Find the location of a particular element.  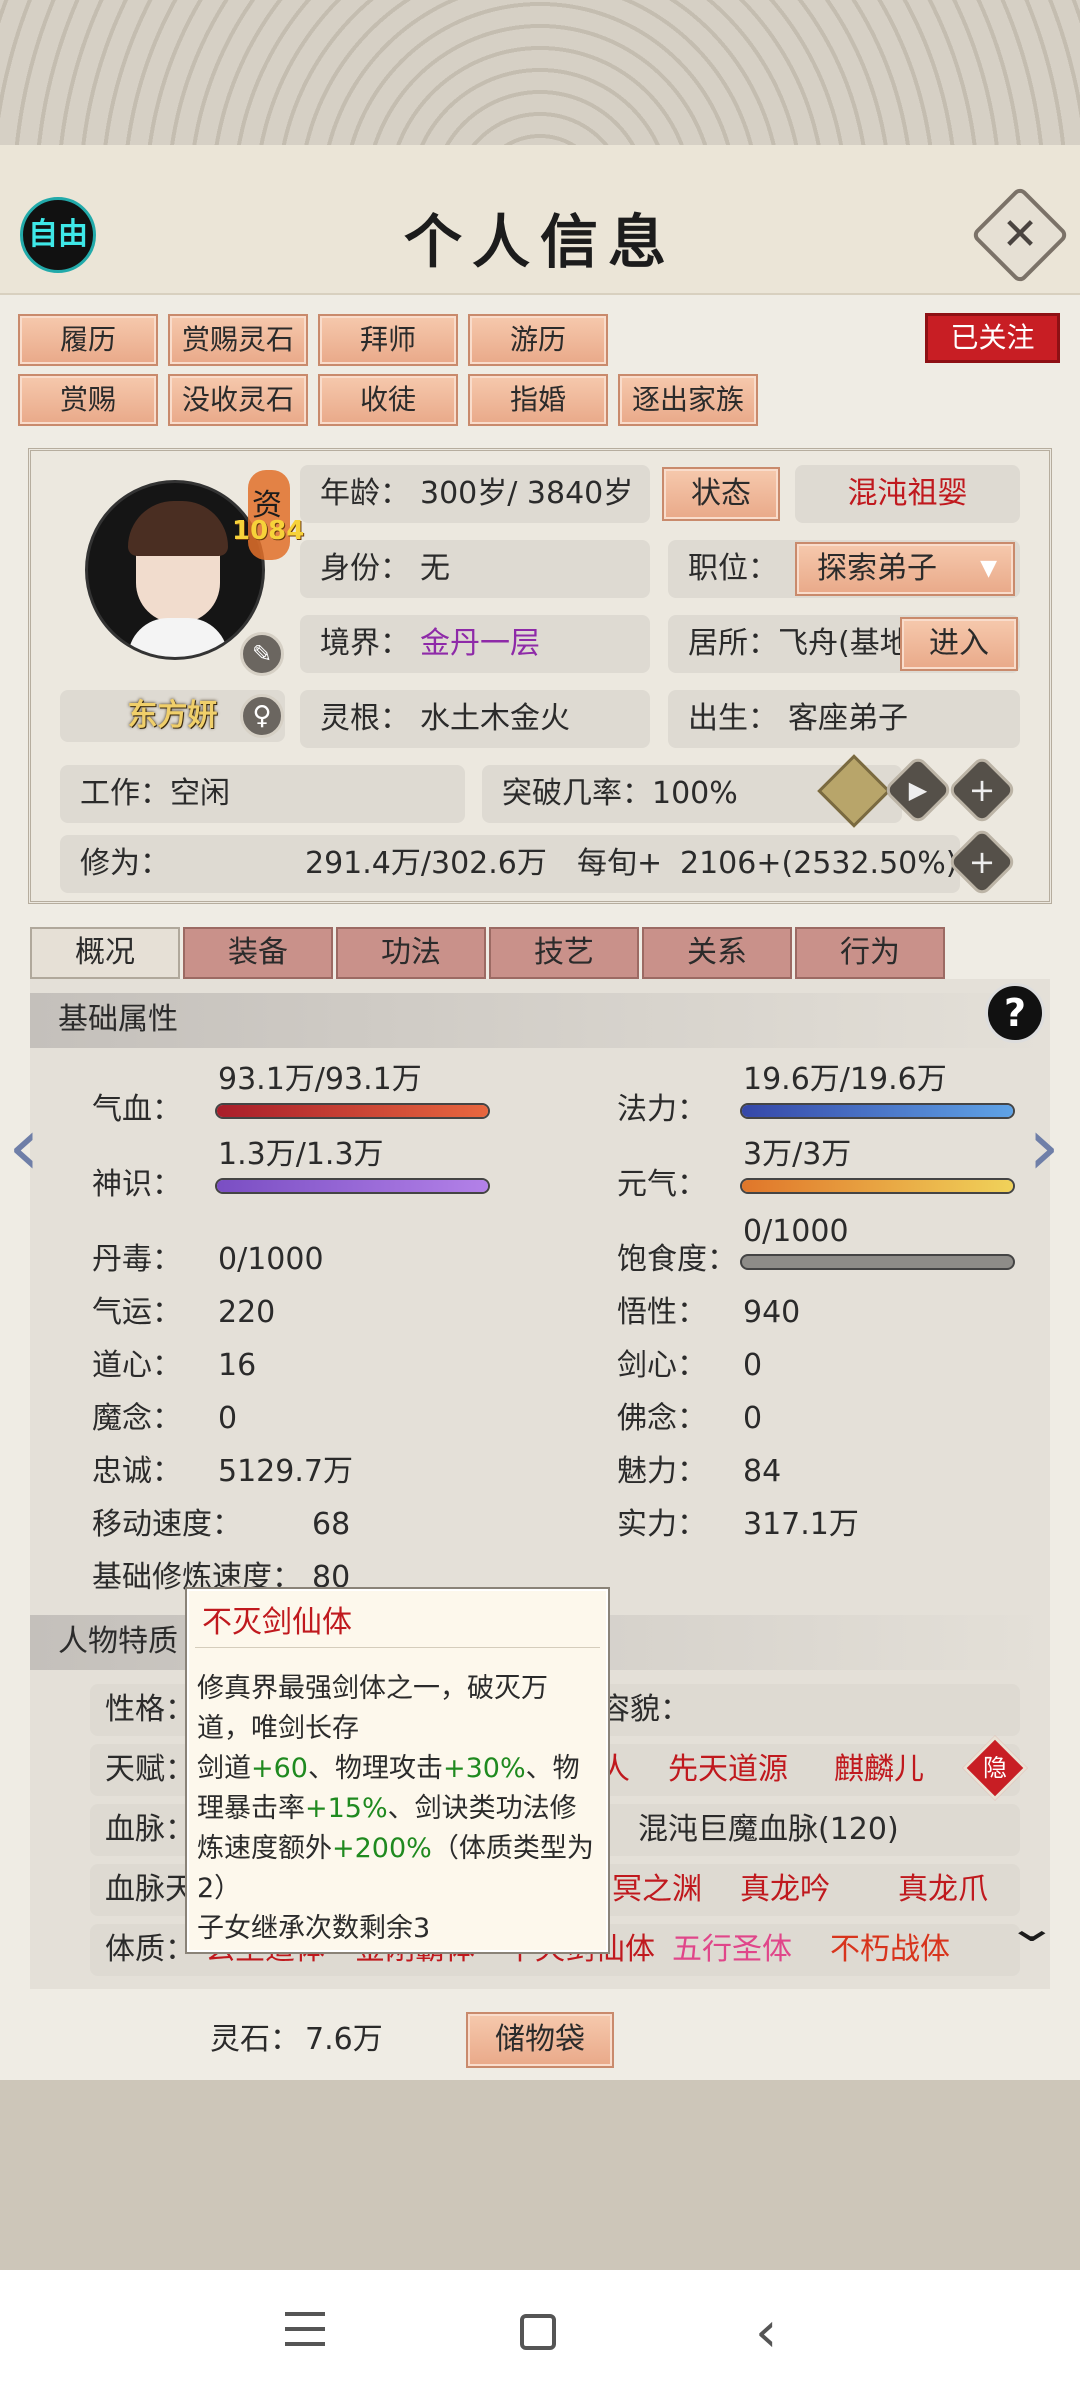

tab-overview: 概况 is located at coordinates (105, 953).